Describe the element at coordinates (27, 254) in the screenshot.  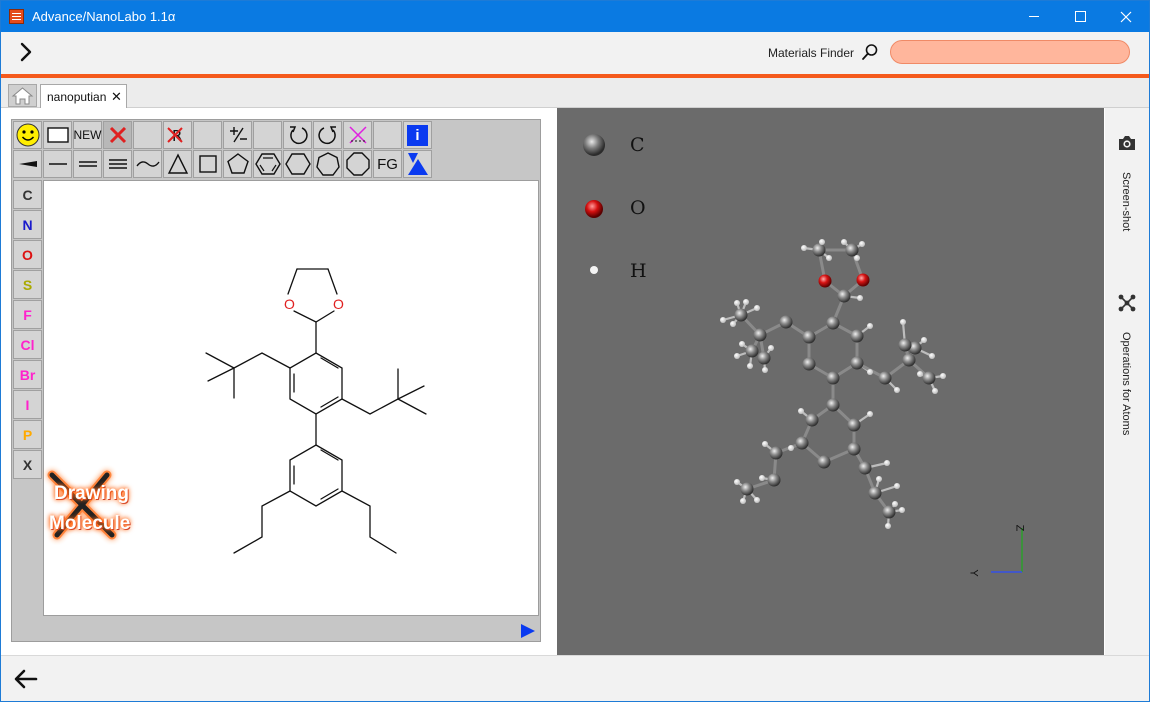
I see `element-o-button: O` at that location.